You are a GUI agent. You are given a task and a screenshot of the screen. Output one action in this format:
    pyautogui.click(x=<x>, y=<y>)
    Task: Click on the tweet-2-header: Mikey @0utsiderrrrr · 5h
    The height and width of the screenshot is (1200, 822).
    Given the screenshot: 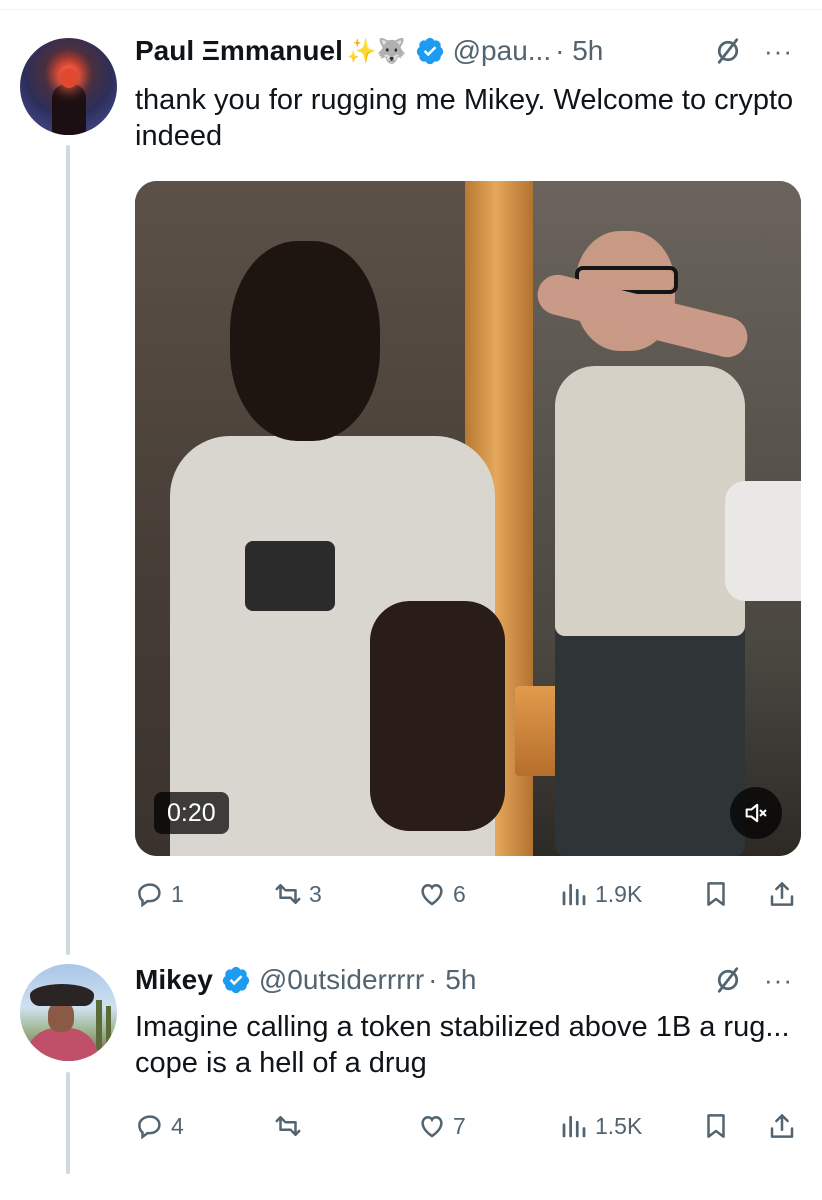 What is the action you would take?
    pyautogui.click(x=305, y=980)
    